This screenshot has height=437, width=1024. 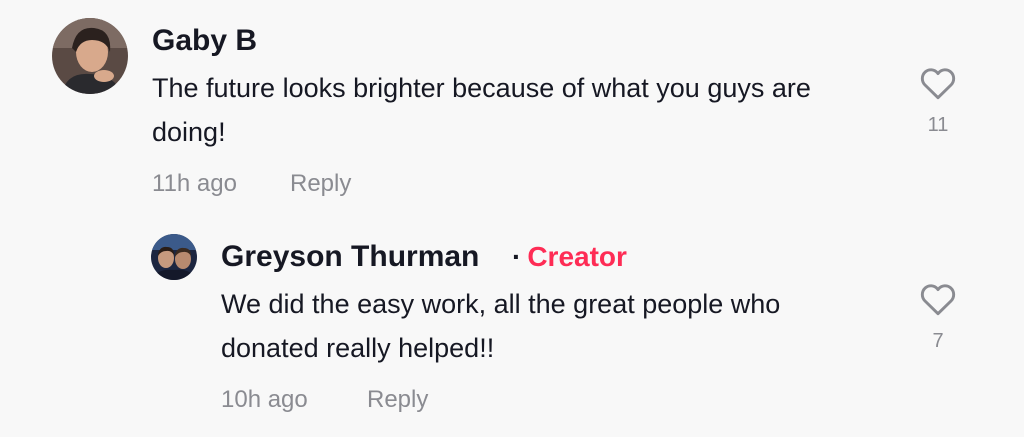 I want to click on avatar-gaby-b, so click(x=90, y=56).